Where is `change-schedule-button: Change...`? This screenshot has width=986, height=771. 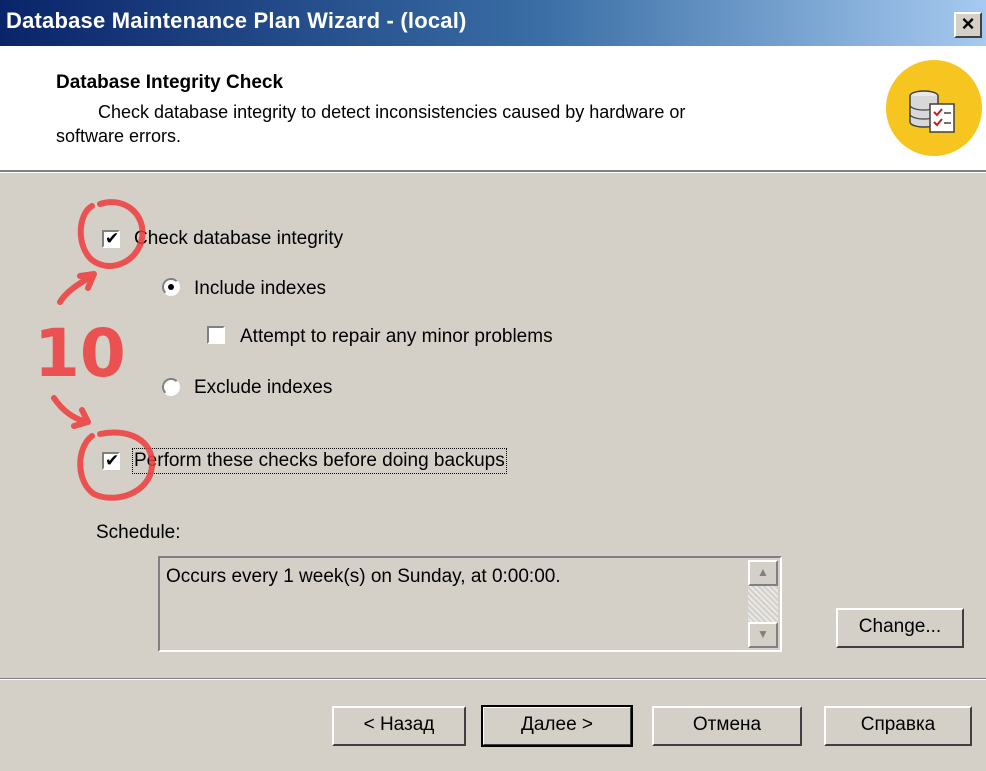
change-schedule-button: Change... is located at coordinates (900, 628).